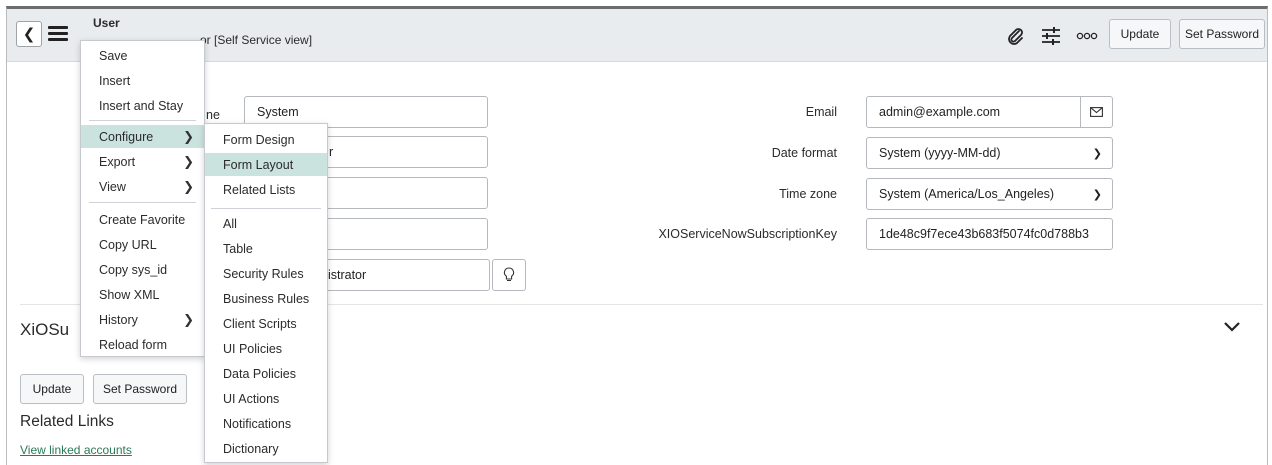 This screenshot has height=465, width=1272. What do you see at coordinates (142, 161) in the screenshot?
I see `menu-item-export: Export ❯` at bounding box center [142, 161].